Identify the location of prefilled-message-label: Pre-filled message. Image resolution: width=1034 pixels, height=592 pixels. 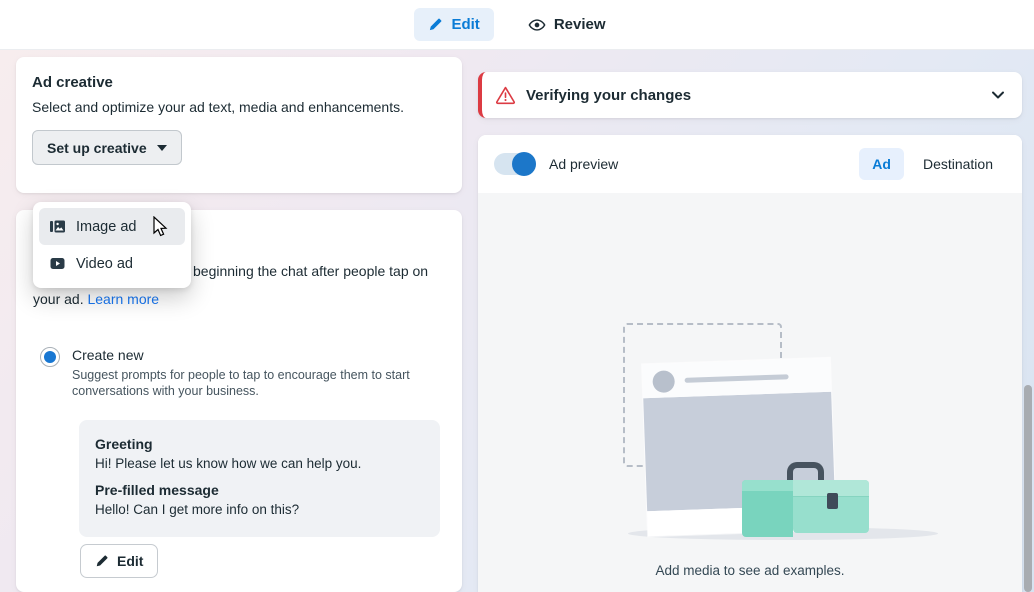
(157, 490).